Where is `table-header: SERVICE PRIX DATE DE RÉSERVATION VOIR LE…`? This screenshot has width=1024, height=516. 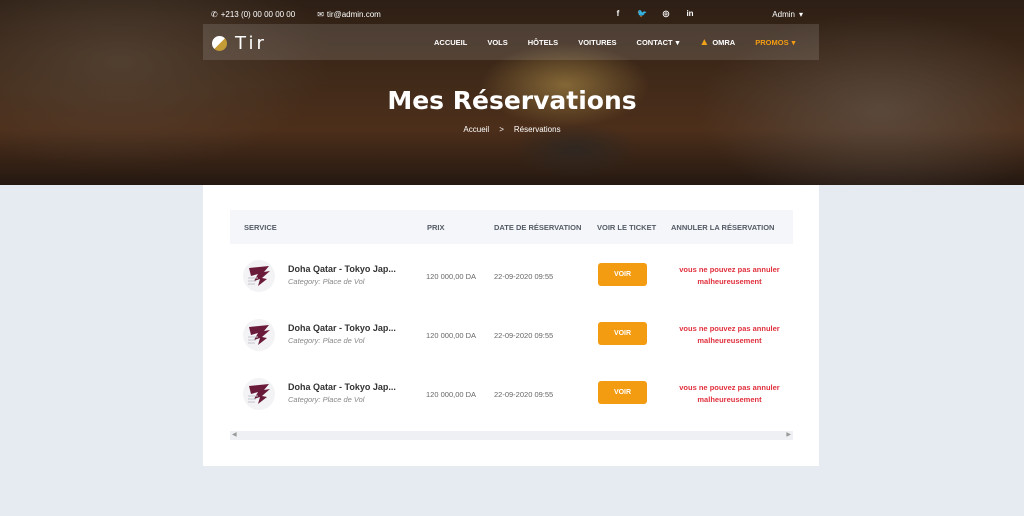 table-header: SERVICE PRIX DATE DE RÉSERVATION VOIR LE… is located at coordinates (511, 227).